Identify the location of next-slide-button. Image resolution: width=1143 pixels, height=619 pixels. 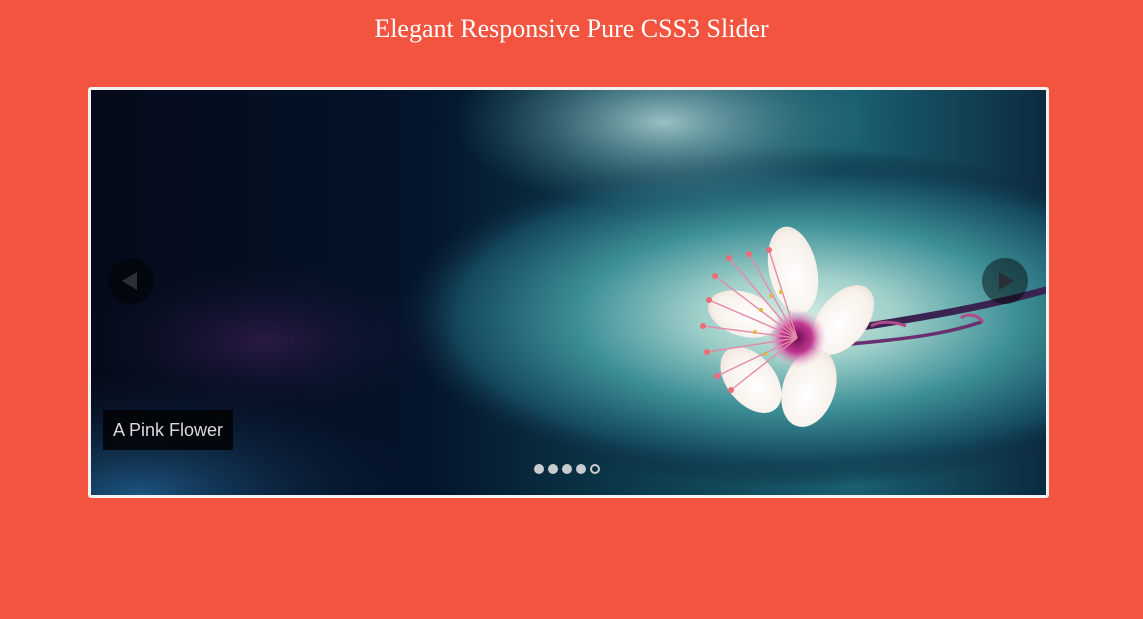
(1005, 281).